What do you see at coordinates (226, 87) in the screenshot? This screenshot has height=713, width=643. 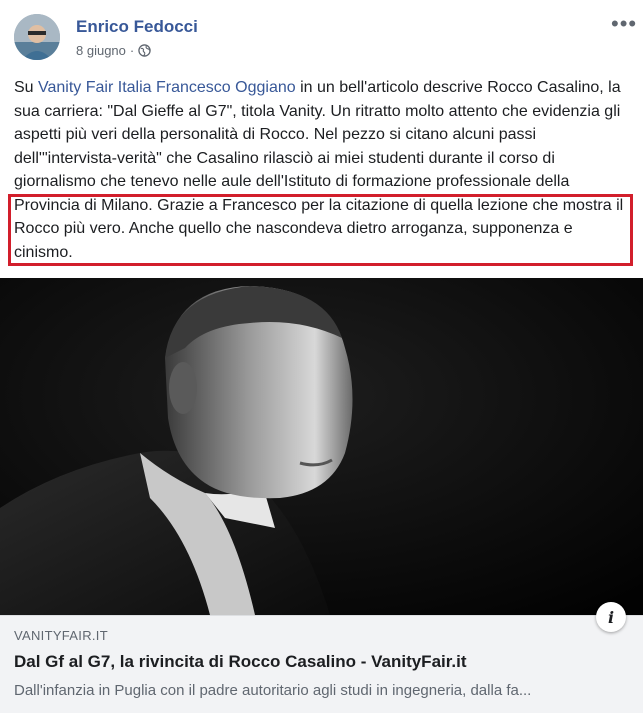 I see `author-mention-link: Francesco Oggiano` at bounding box center [226, 87].